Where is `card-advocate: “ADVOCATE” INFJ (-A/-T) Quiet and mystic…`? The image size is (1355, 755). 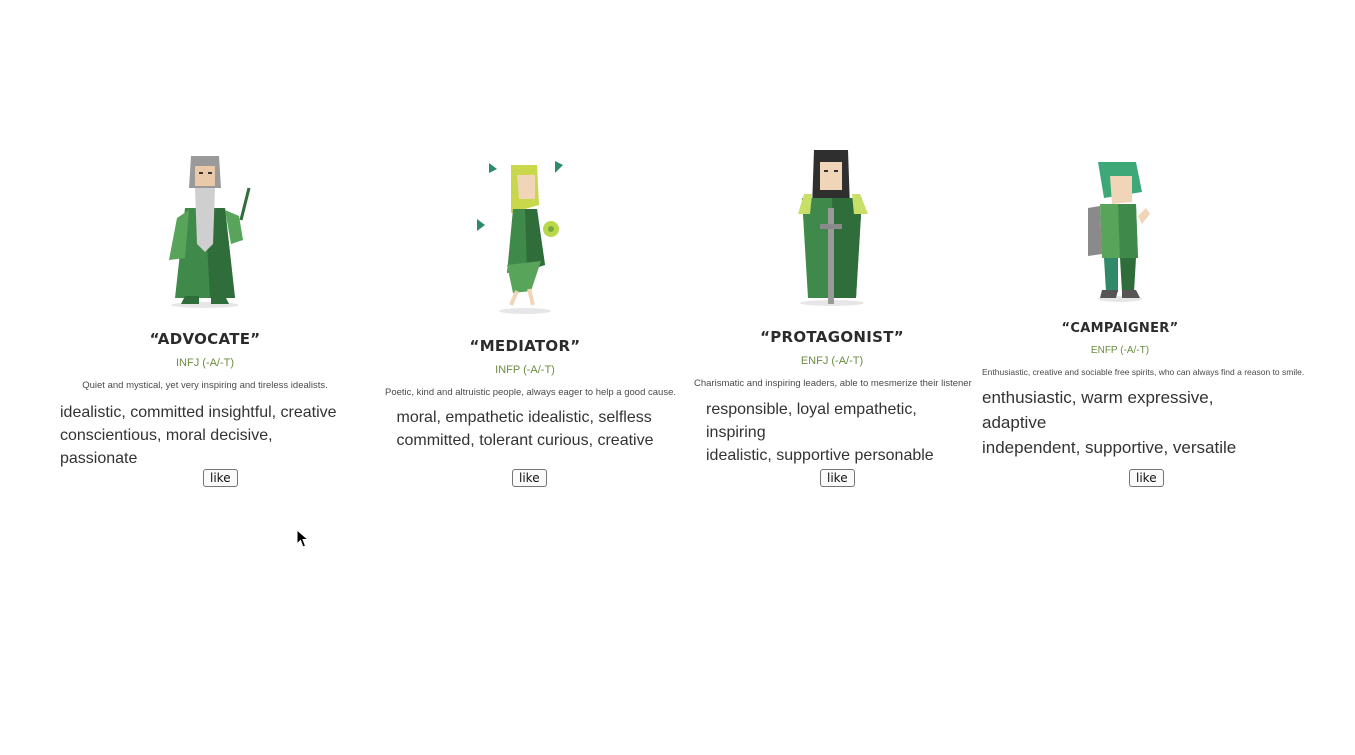
card-advocate: “ADVOCATE” INFJ (-A/-T) Quiet and mystic… is located at coordinates (205, 309).